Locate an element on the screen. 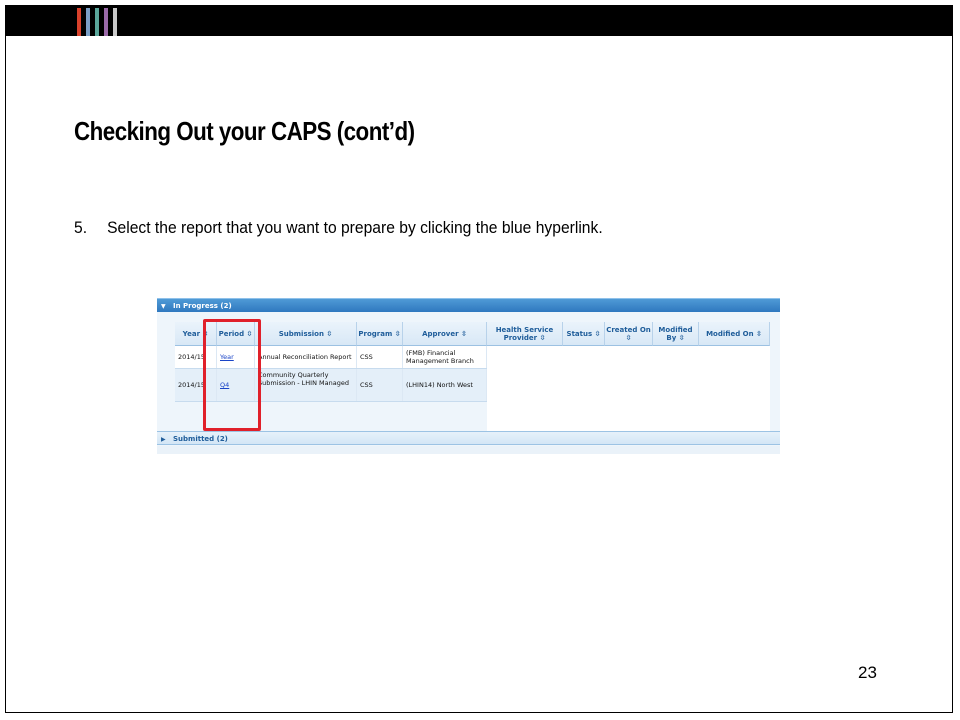 Image resolution: width=960 pixels, height=720 pixels. stripe-red is located at coordinates (79, 22).